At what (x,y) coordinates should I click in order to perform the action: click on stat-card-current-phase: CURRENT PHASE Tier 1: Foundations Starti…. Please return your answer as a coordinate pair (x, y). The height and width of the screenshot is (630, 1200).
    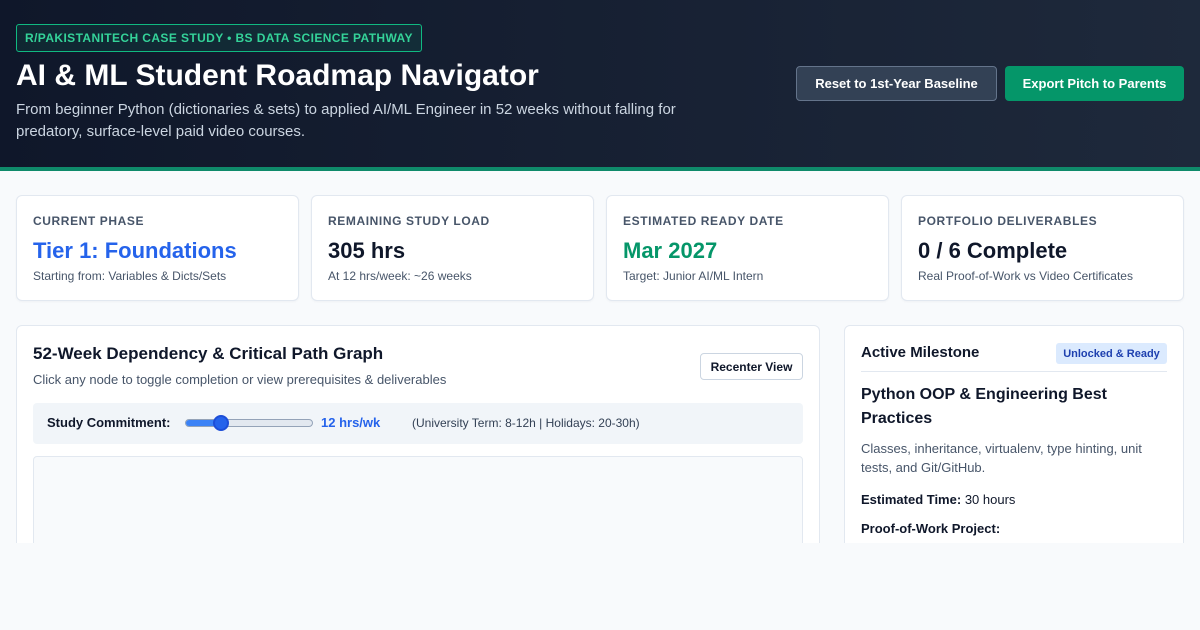
    Looking at the image, I should click on (157, 248).